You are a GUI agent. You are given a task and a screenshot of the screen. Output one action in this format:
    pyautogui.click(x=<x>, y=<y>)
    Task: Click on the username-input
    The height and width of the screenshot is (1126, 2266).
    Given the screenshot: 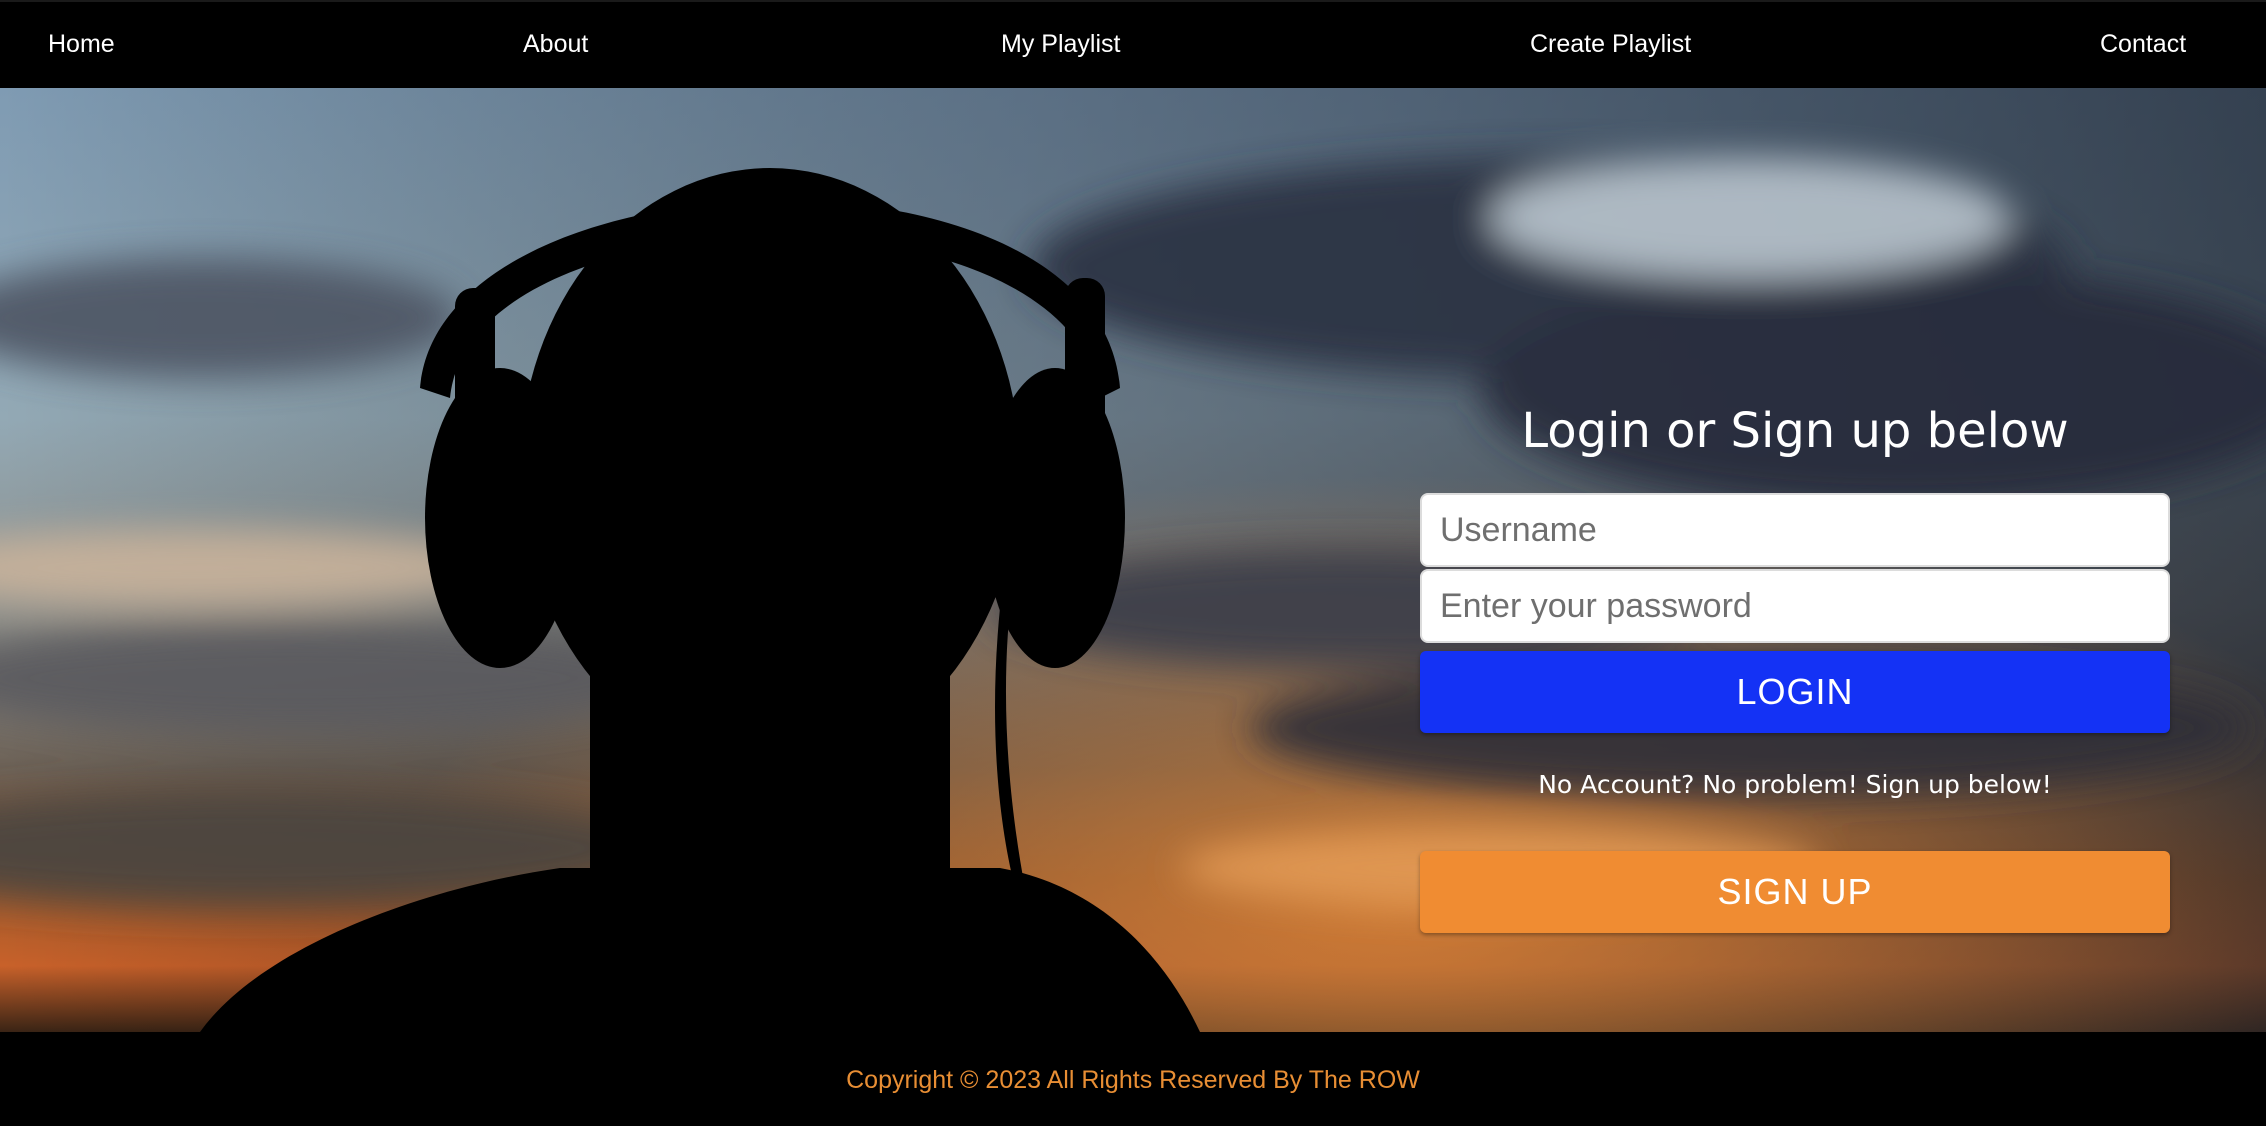 What is the action you would take?
    pyautogui.click(x=1795, y=530)
    